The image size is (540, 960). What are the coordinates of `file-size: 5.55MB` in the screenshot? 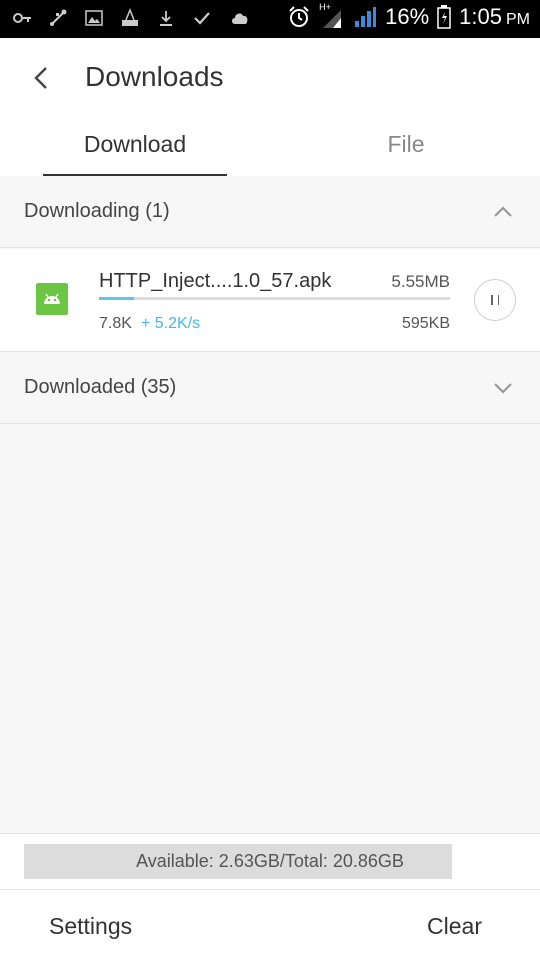 It's located at (420, 281).